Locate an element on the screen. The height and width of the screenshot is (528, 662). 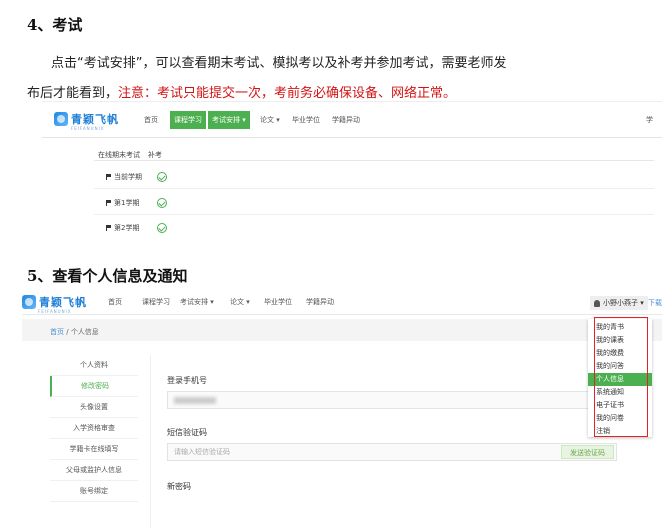
sidebar-item-admission-review: 入学资格审查 is located at coordinates (94, 428).